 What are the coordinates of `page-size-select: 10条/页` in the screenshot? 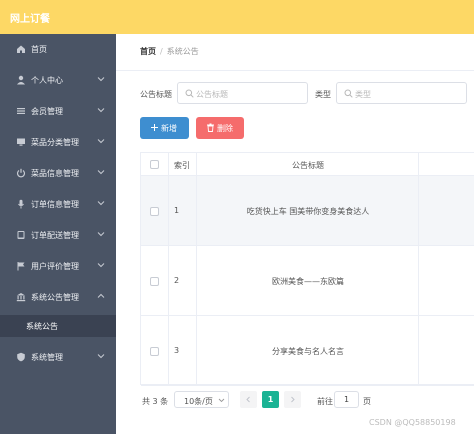 It's located at (201, 399).